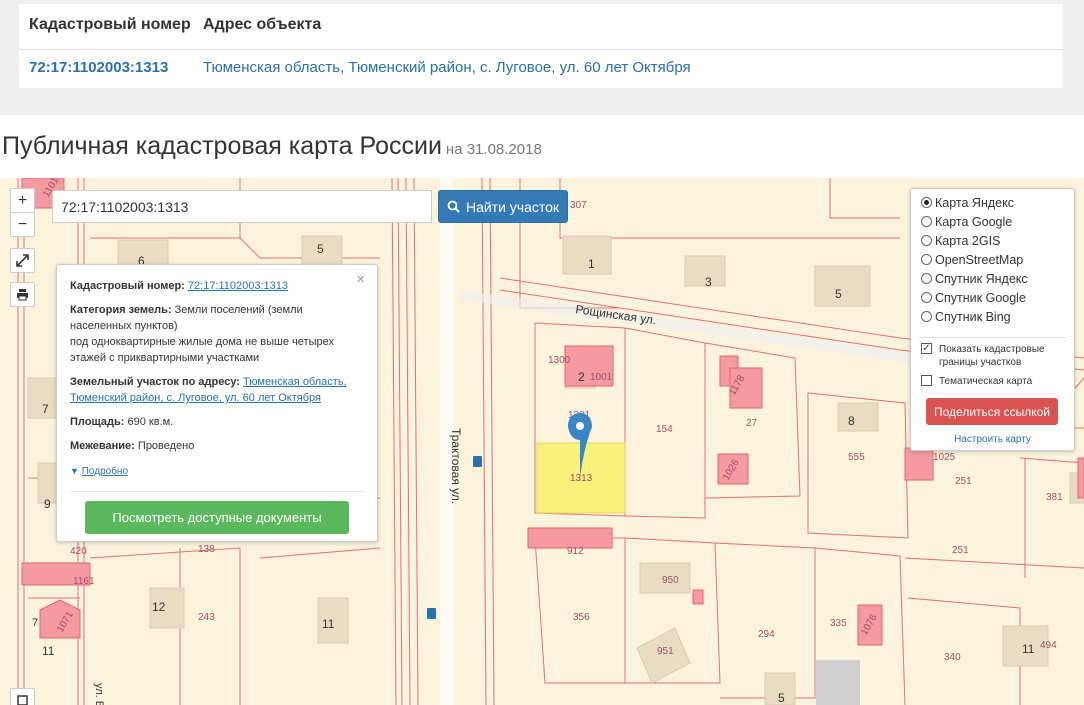 This screenshot has width=1084, height=705. I want to click on label-house-9: 9, so click(47, 504).